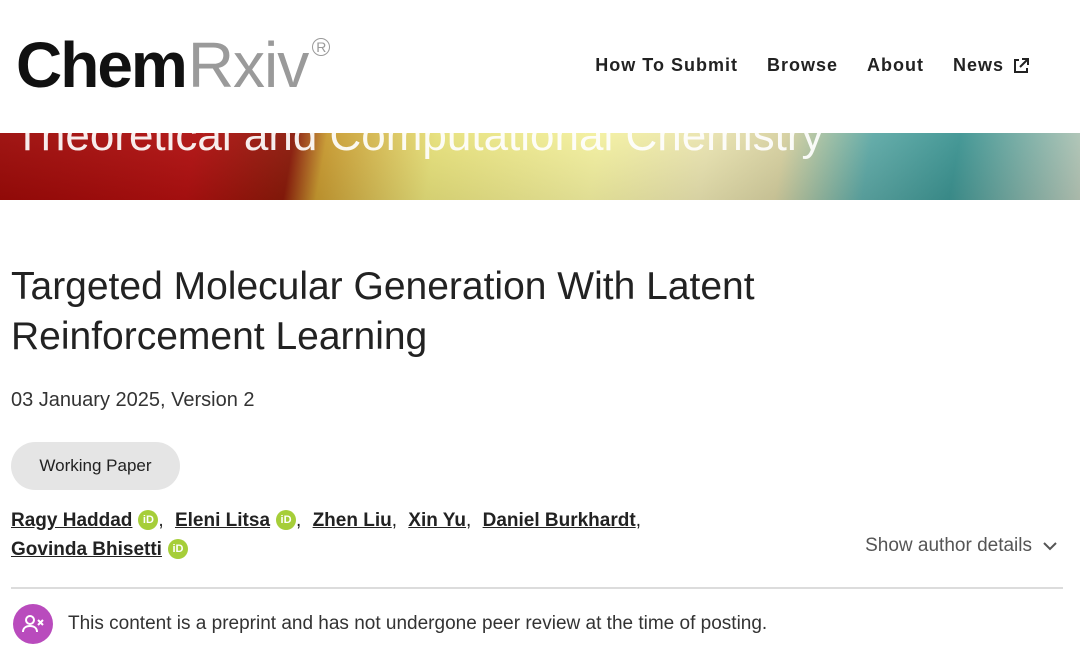 This screenshot has width=1080, height=670. Describe the element at coordinates (666, 65) in the screenshot. I see `nav-how-to-submit: How To Submit` at that location.